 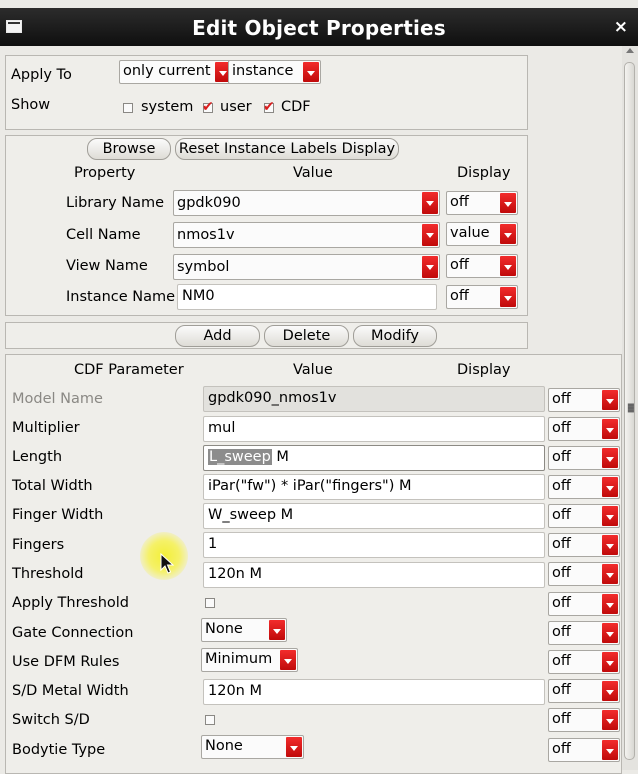 I want to click on cdf-parameter-header: CDF Parameter, so click(x=129, y=370).